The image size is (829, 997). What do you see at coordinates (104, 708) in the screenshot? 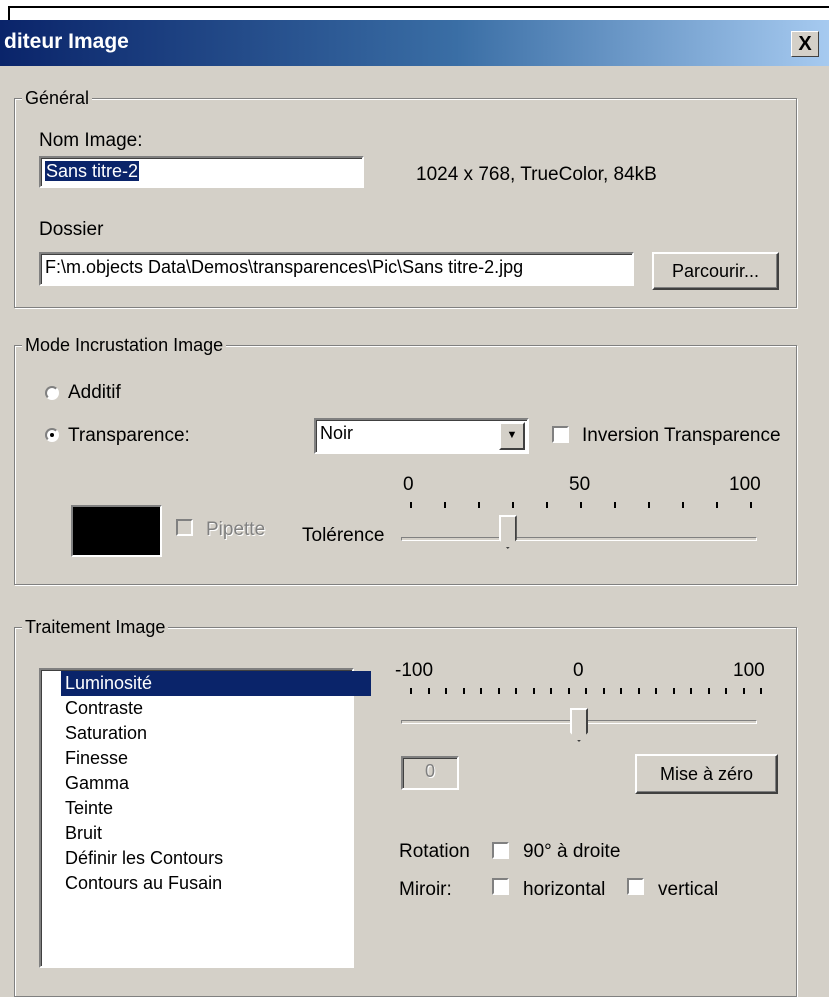
I see `list-item: Contraste` at bounding box center [104, 708].